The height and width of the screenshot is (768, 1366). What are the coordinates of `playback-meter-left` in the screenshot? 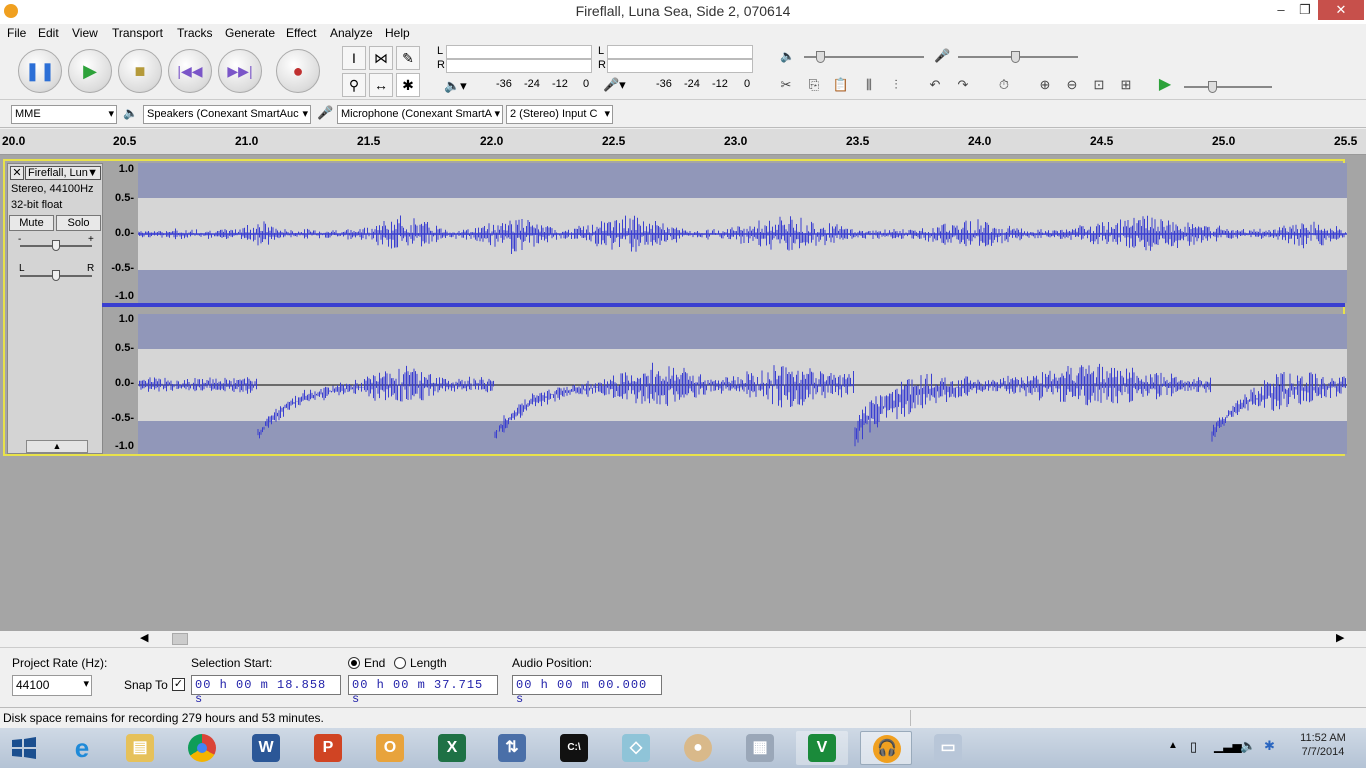 It's located at (519, 52).